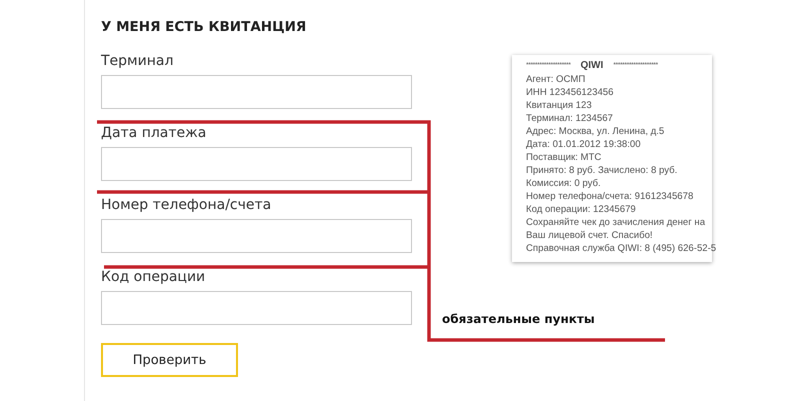 The width and height of the screenshot is (800, 401). What do you see at coordinates (570, 92) in the screenshot?
I see `receipt-line: ИНН 123456123456` at bounding box center [570, 92].